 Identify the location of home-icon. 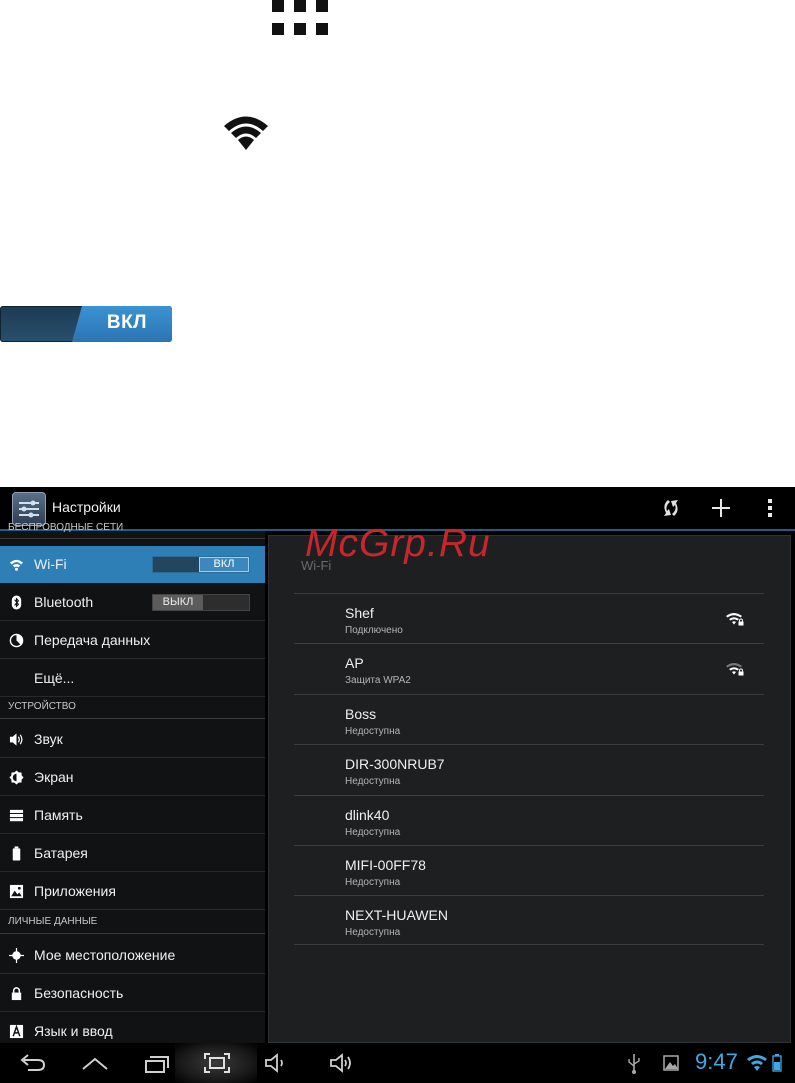
(95, 1063).